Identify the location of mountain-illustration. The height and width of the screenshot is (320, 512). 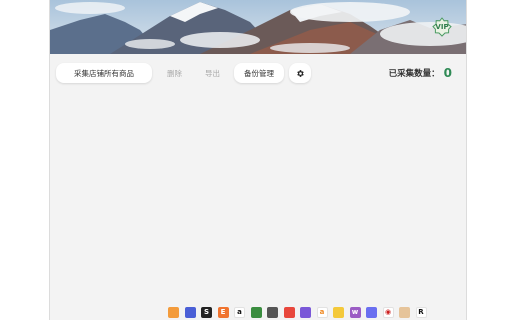
(258, 27).